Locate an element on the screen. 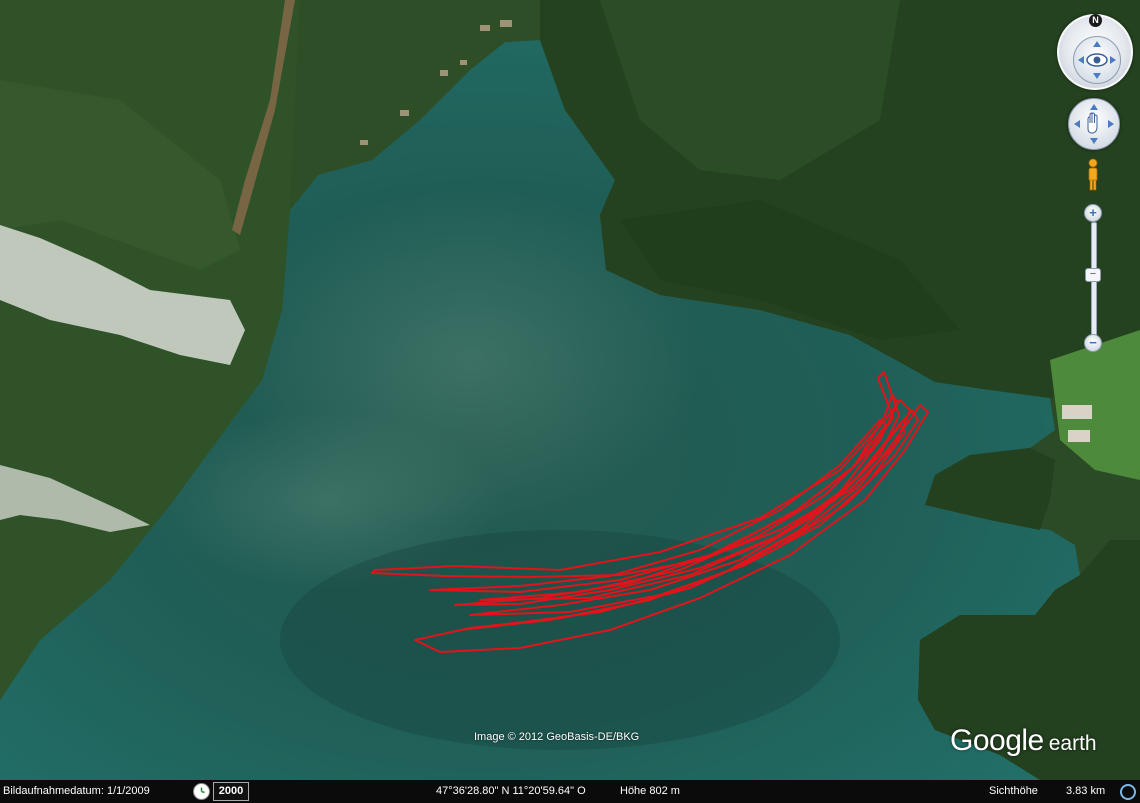  elevation: Höhe 802 m is located at coordinates (650, 791).